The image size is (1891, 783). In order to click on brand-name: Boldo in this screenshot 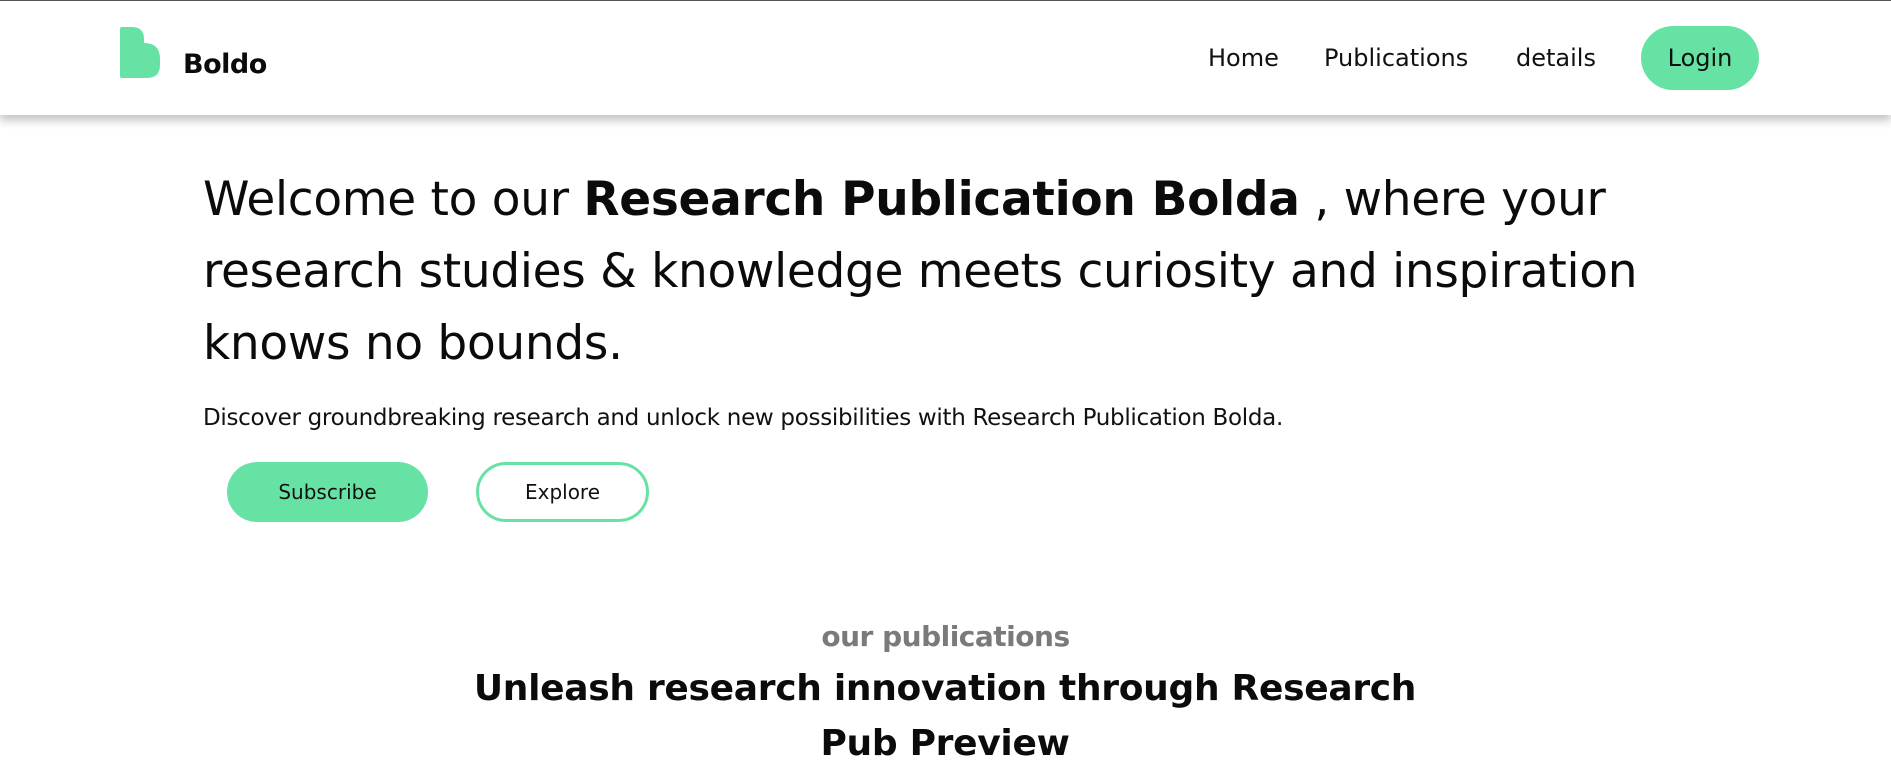, I will do `click(225, 64)`.